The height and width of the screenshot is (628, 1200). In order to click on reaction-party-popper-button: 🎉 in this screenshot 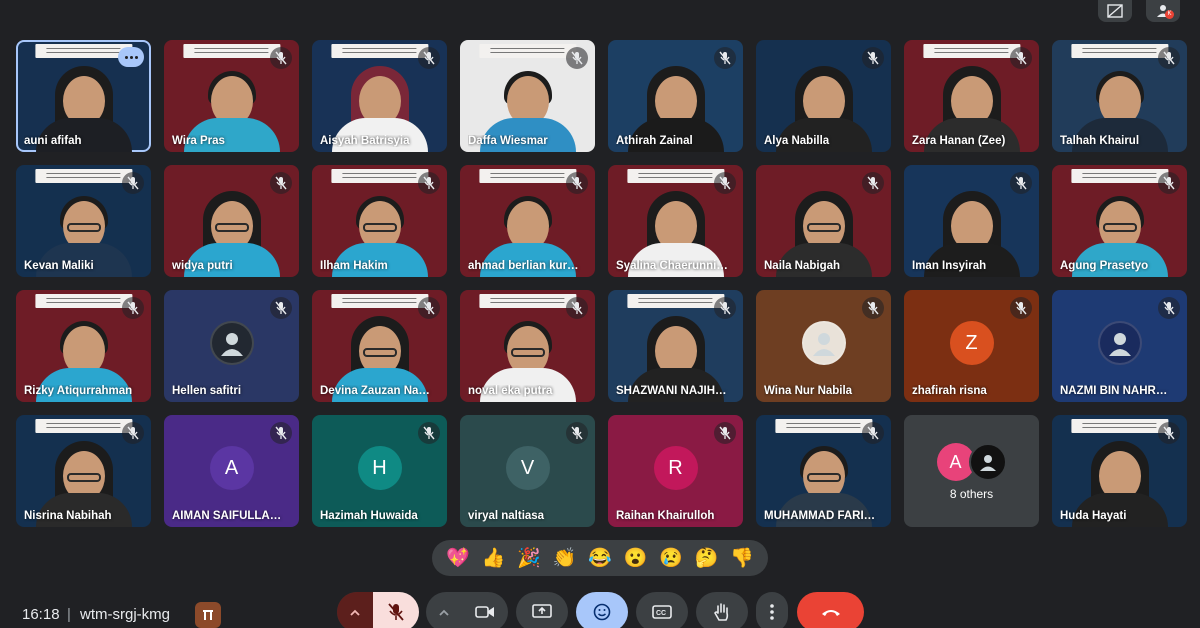, I will do `click(529, 558)`.